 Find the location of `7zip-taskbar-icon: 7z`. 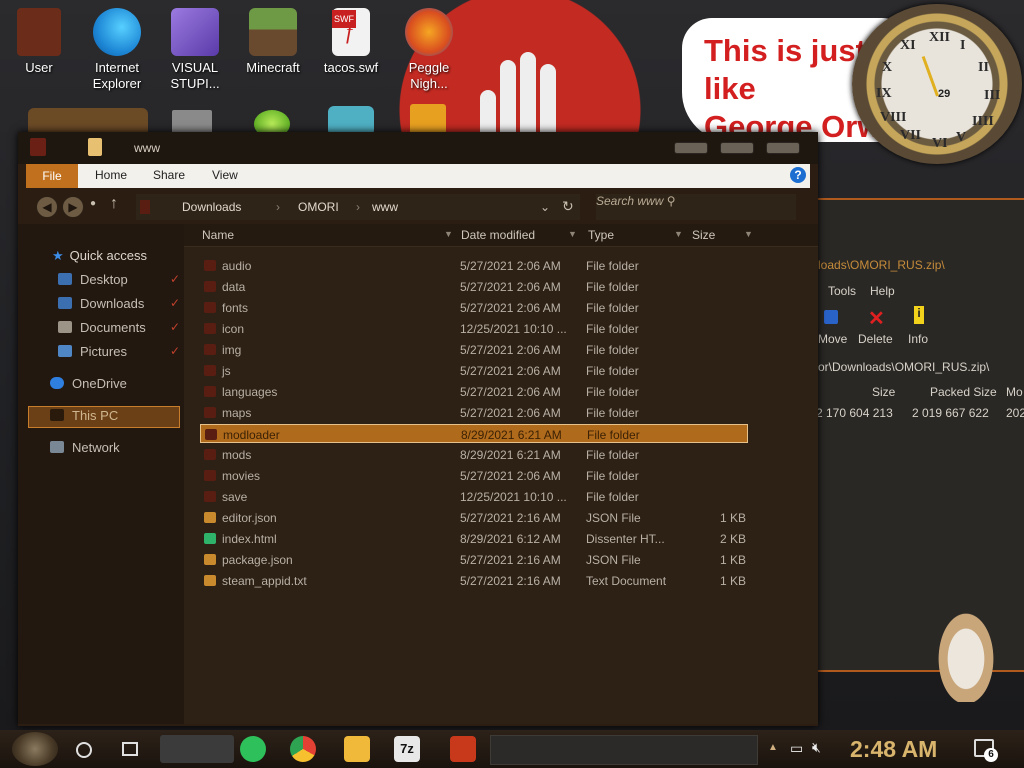

7zip-taskbar-icon: 7z is located at coordinates (407, 749).